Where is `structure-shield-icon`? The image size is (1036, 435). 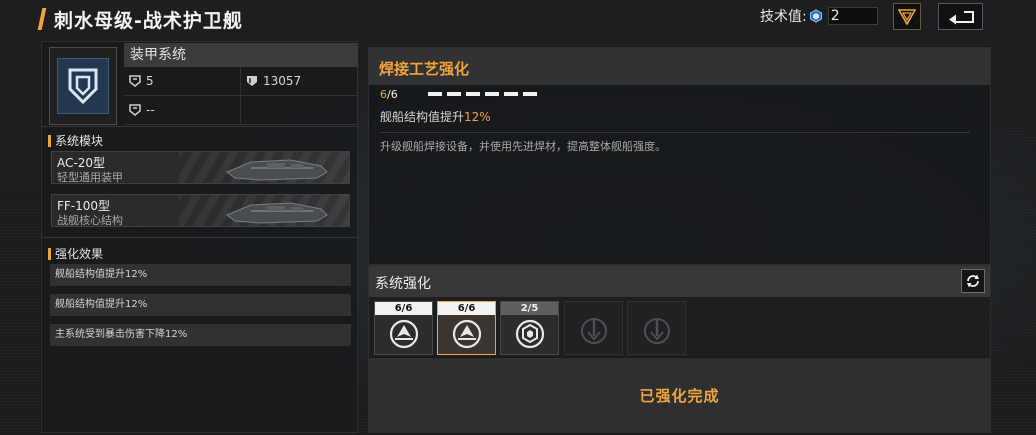
structure-shield-icon is located at coordinates (252, 81).